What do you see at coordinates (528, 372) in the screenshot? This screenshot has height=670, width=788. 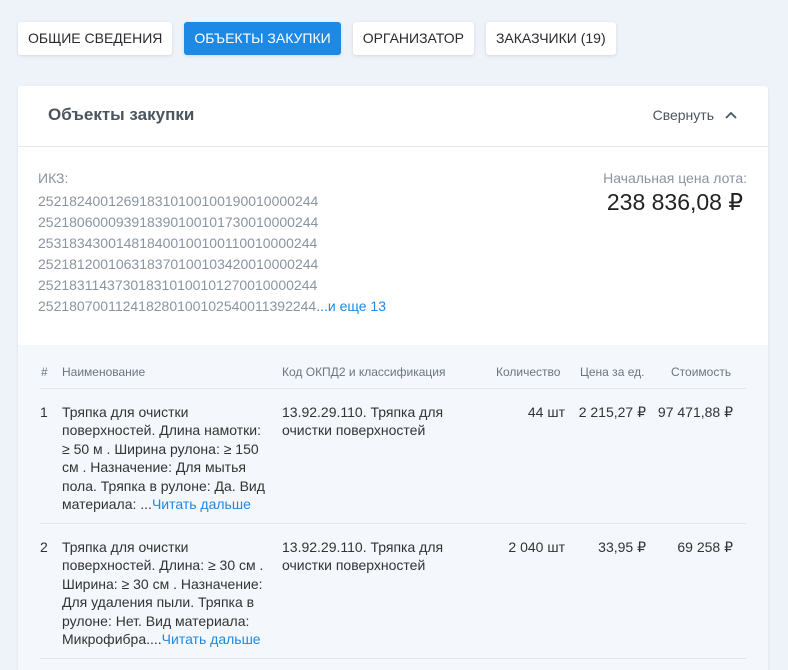 I see `header-qty: Количество` at bounding box center [528, 372].